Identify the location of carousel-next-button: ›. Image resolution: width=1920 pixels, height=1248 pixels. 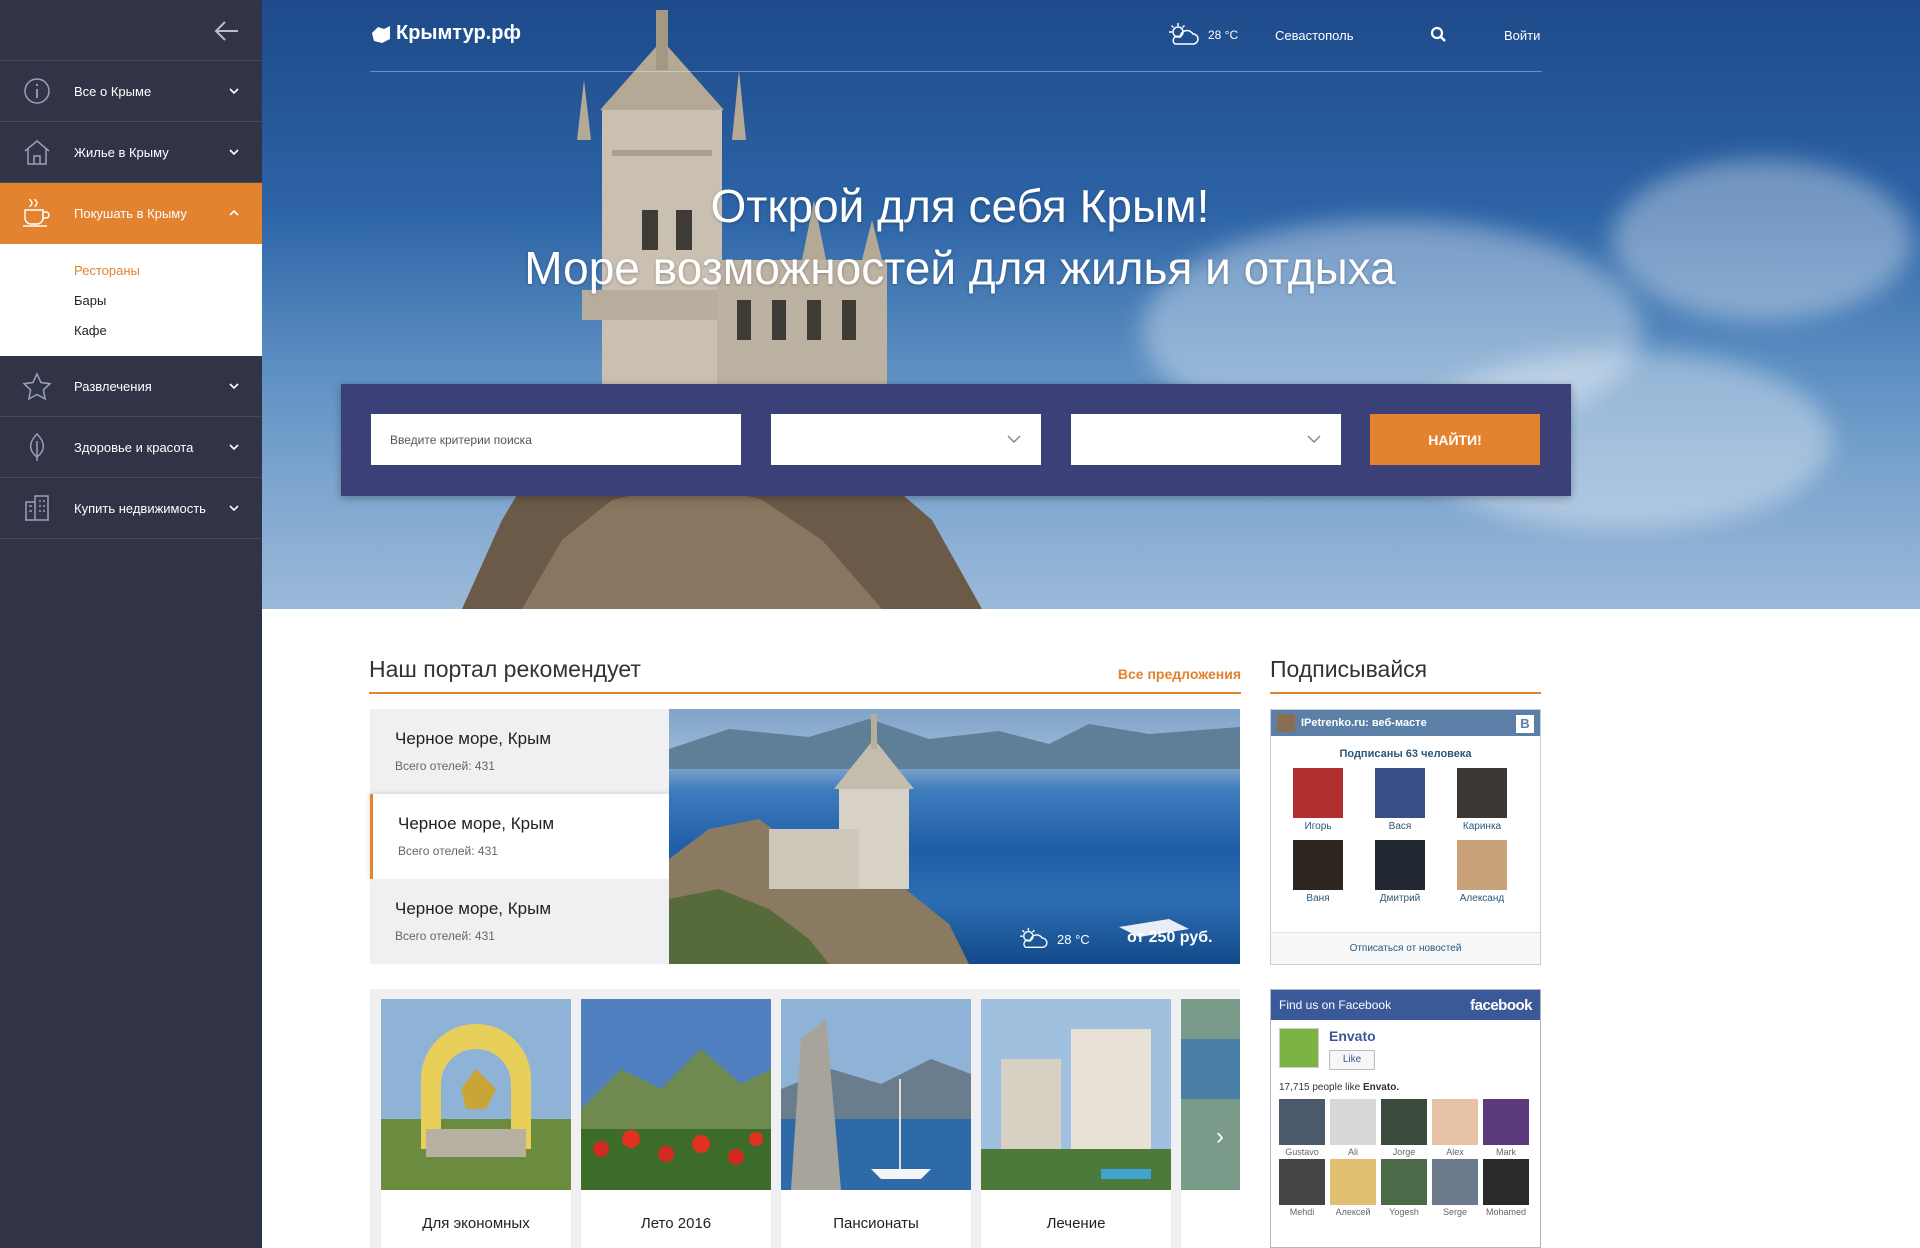
(1220, 1137).